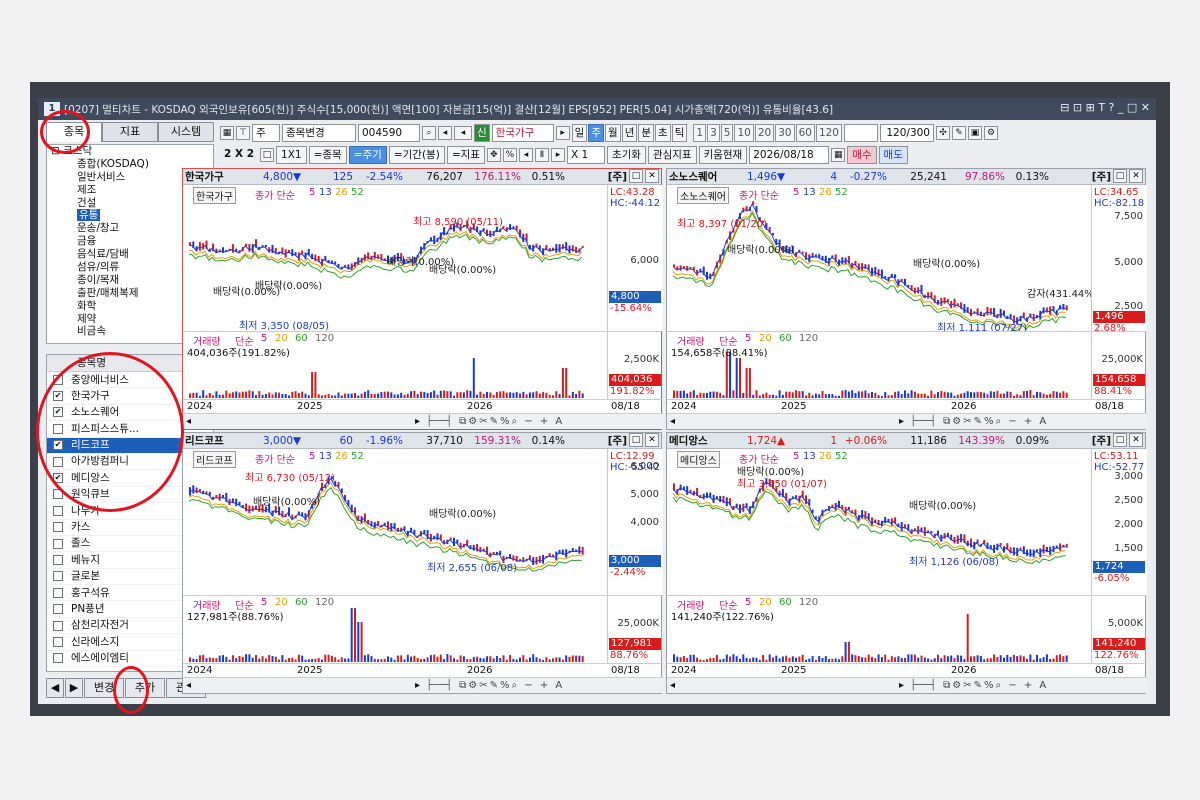 The height and width of the screenshot is (800, 1200). I want to click on sync-indicator-button: =지표, so click(465, 155).